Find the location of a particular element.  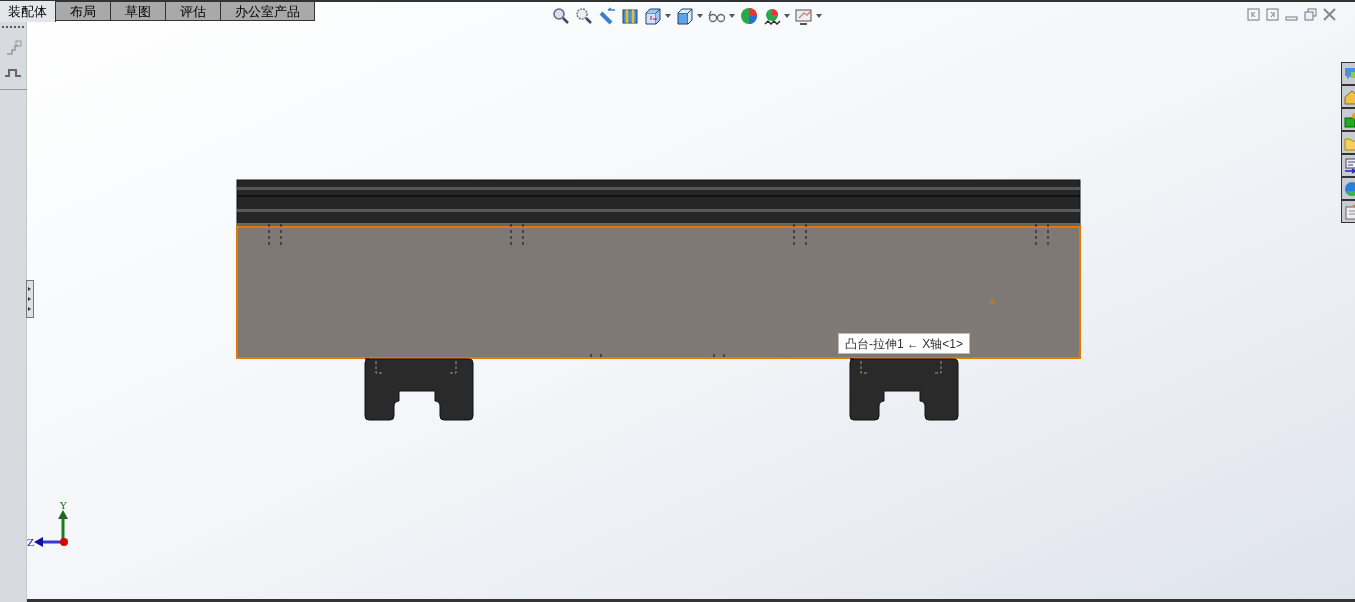

expand-handle is located at coordinates (30, 299).